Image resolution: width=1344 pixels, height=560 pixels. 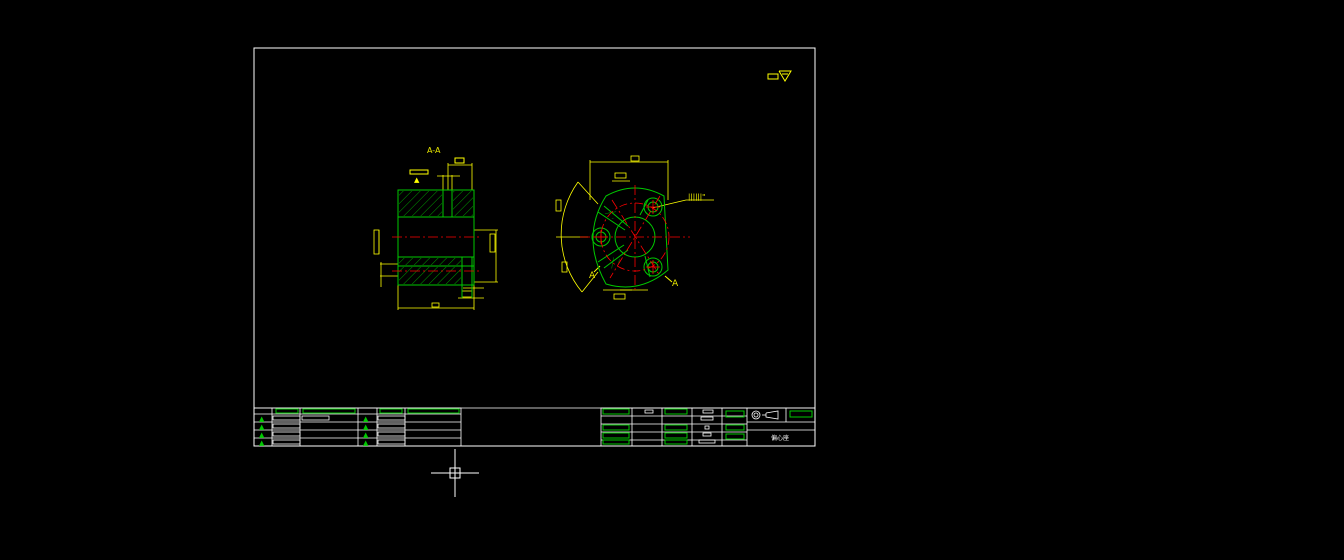 I want to click on roughness-symbol-icon, so click(x=779, y=76).